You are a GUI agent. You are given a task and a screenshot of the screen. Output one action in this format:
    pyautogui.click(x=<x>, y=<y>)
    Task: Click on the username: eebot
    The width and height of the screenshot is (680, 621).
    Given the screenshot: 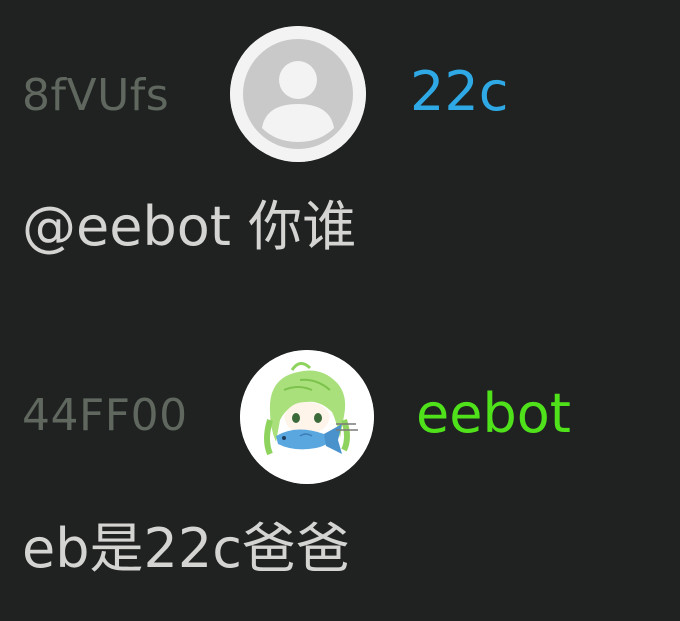 What is the action you would take?
    pyautogui.click(x=493, y=414)
    